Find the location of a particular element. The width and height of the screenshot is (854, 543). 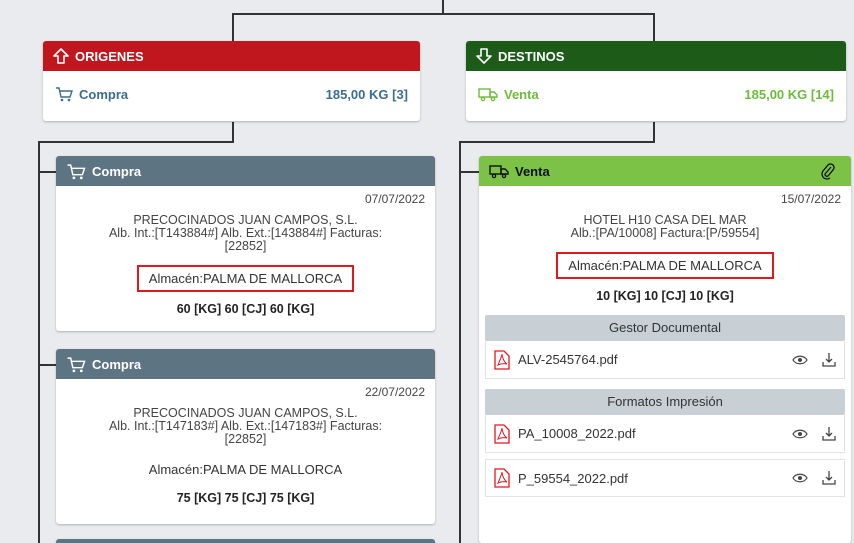

connector-right-horizontal is located at coordinates (557, 142).